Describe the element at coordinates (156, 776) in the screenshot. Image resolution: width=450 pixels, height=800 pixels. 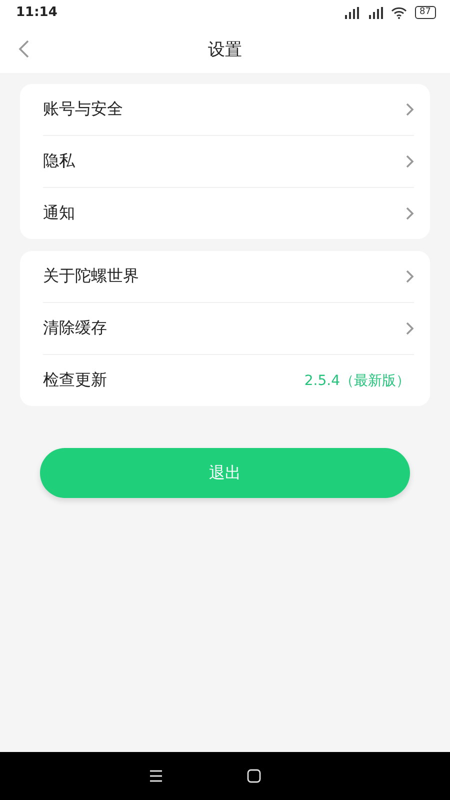
I see `menu-icon` at that location.